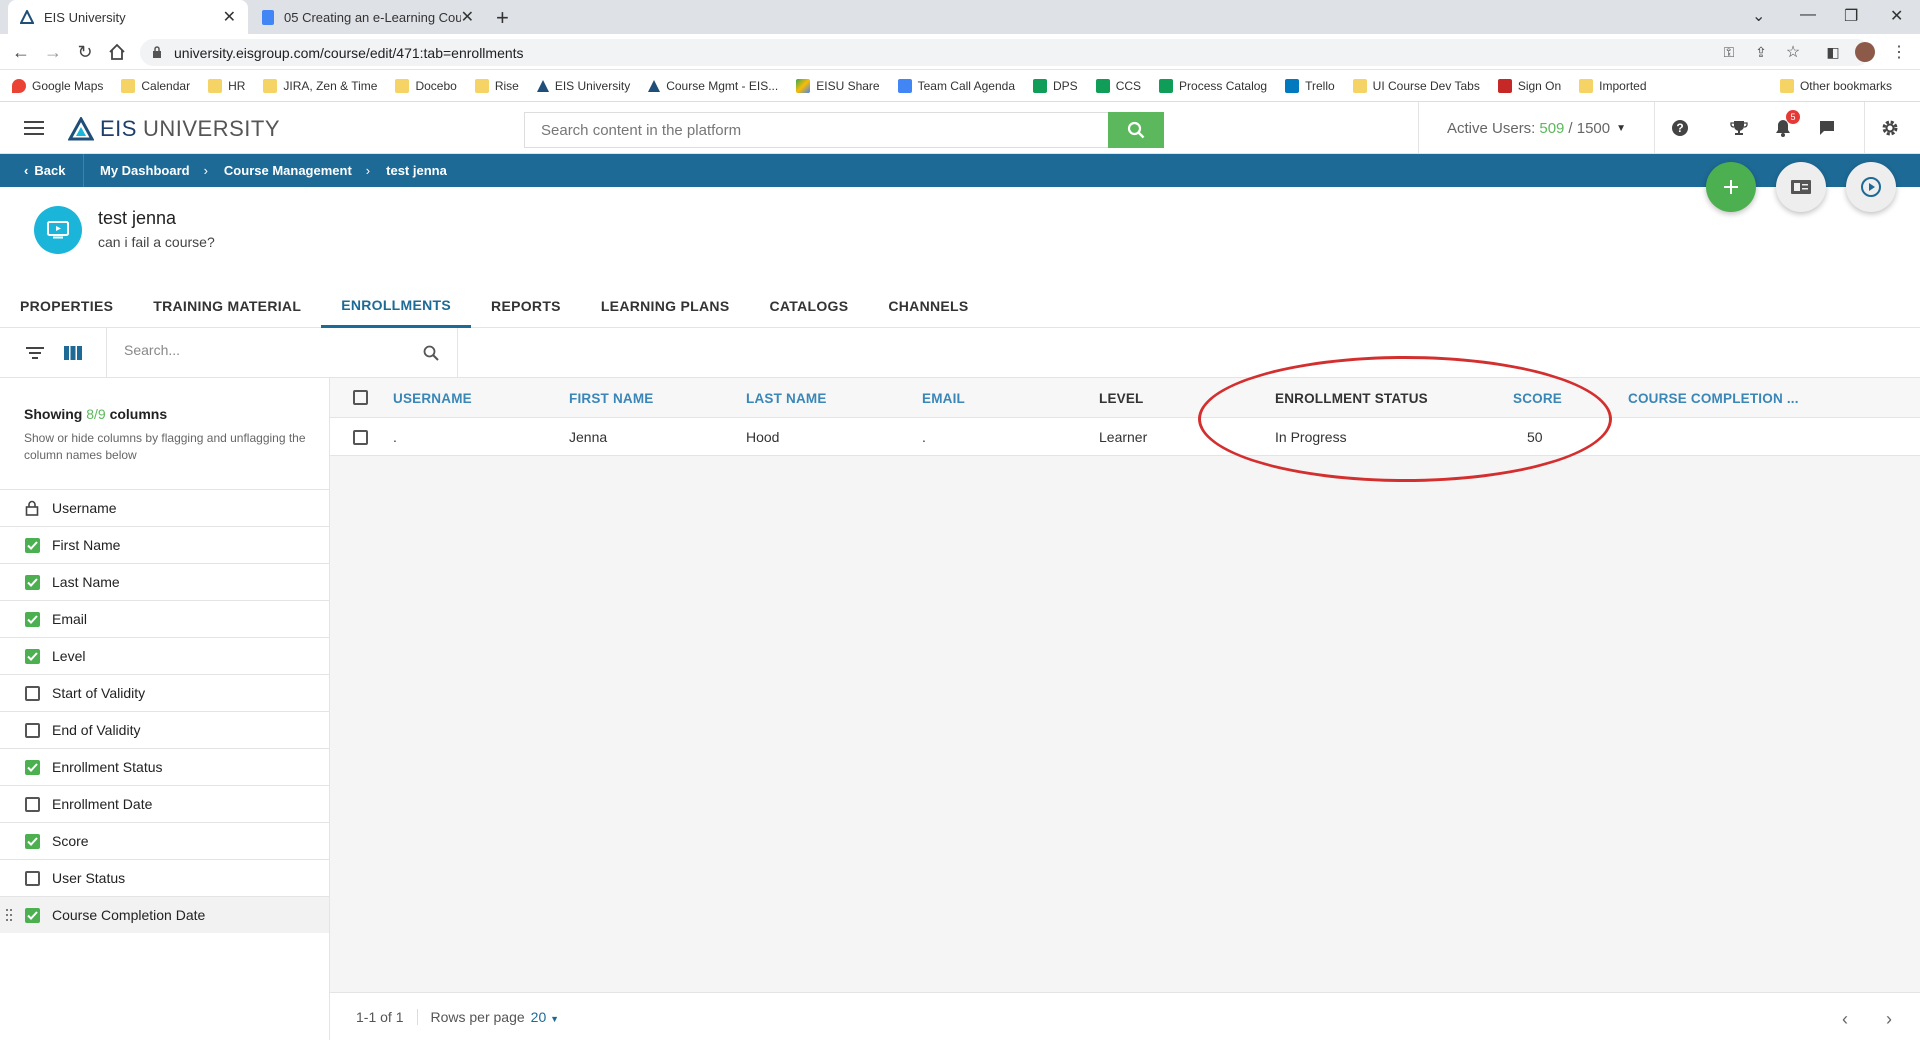 This screenshot has height=1040, width=1920. I want to click on column-header-email: EMAIL, so click(943, 398).